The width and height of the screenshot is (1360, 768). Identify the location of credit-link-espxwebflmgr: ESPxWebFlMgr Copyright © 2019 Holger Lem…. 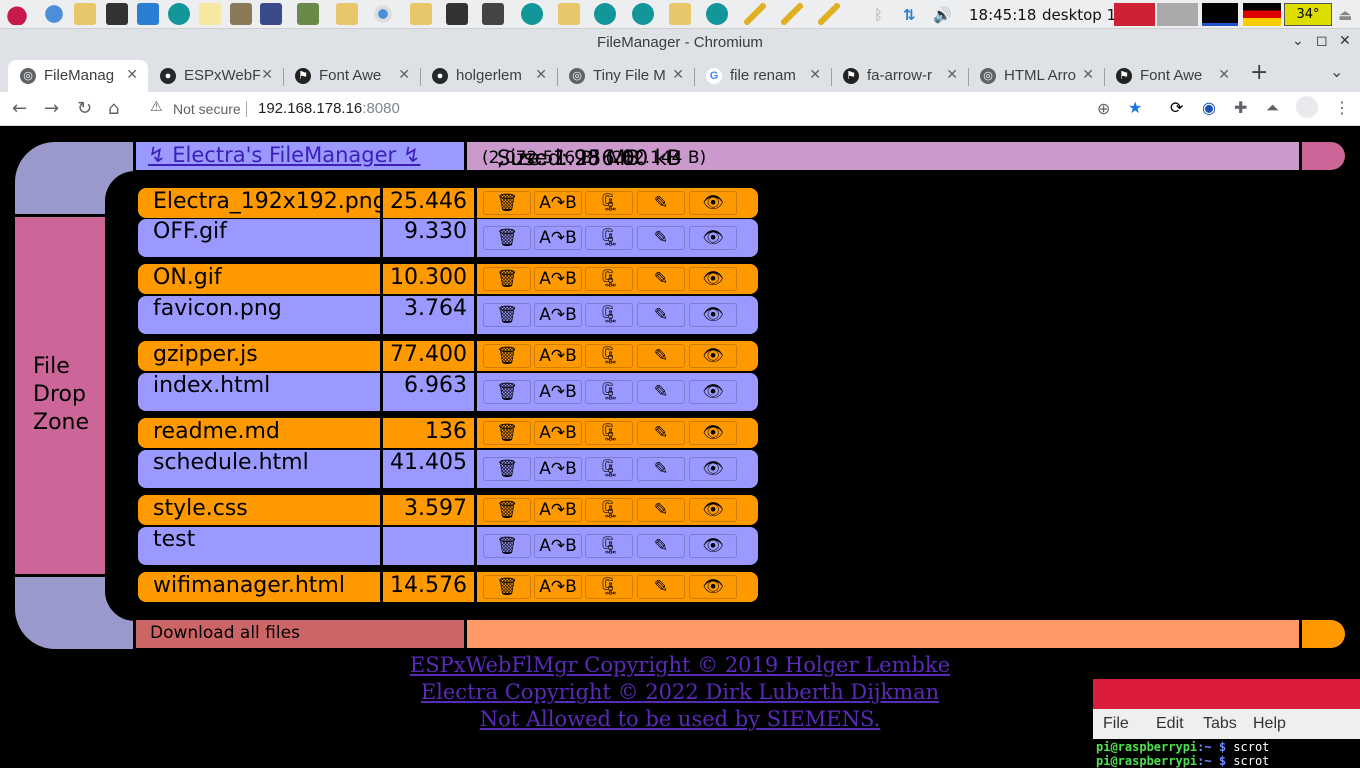
(680, 665).